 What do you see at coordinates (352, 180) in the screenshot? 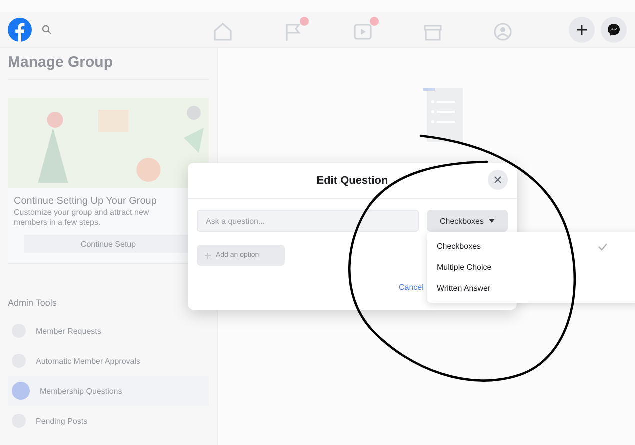
I see `dialog-title: Edit Question` at bounding box center [352, 180].